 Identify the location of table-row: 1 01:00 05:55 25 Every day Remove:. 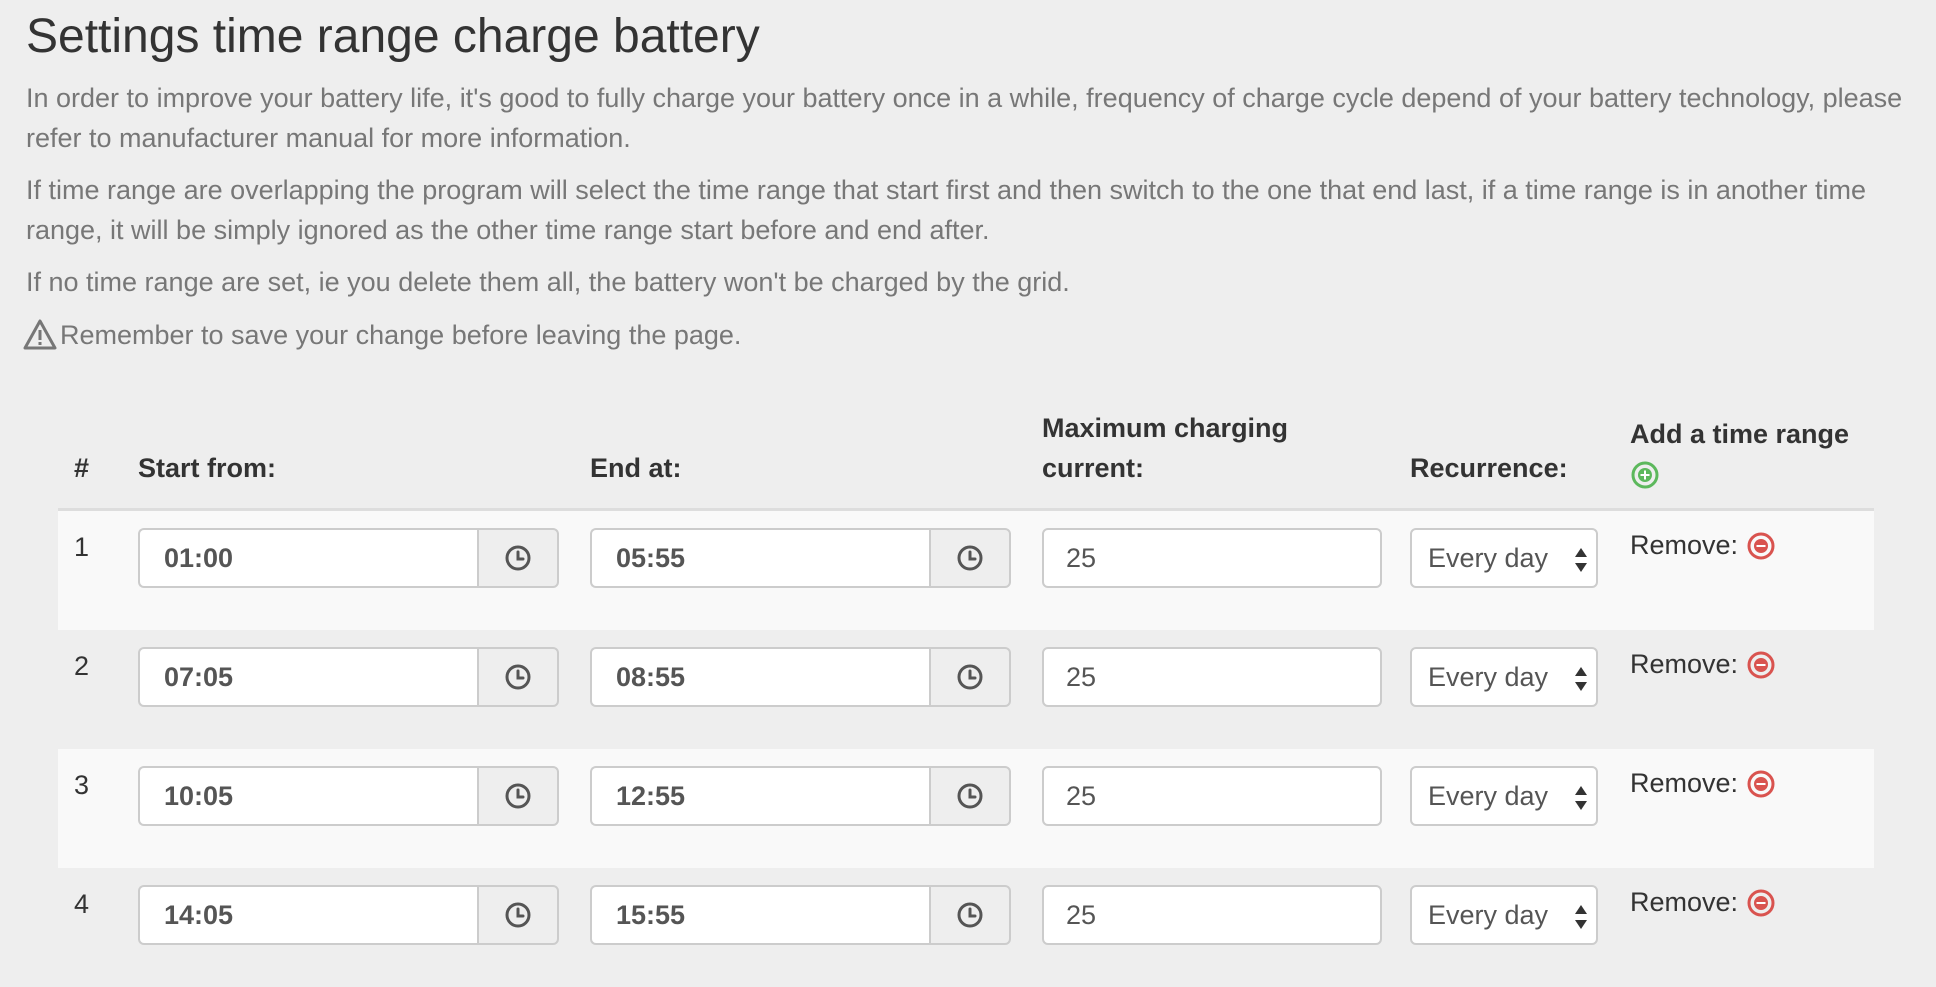
(966, 569).